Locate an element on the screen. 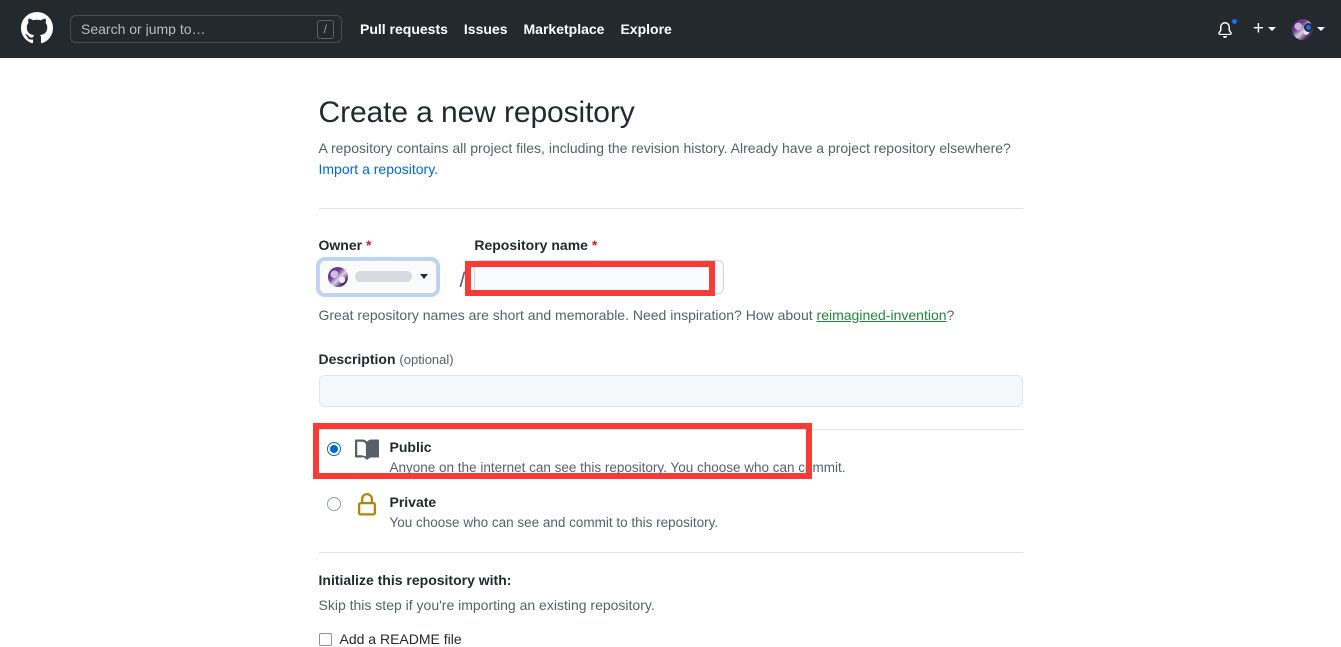  repo-book-icon is located at coordinates (366, 450).